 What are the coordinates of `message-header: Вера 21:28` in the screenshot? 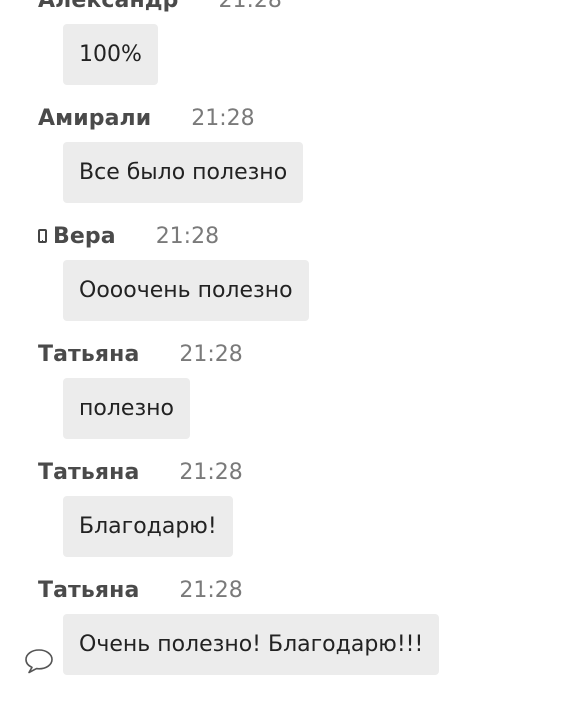 It's located at (128, 236).